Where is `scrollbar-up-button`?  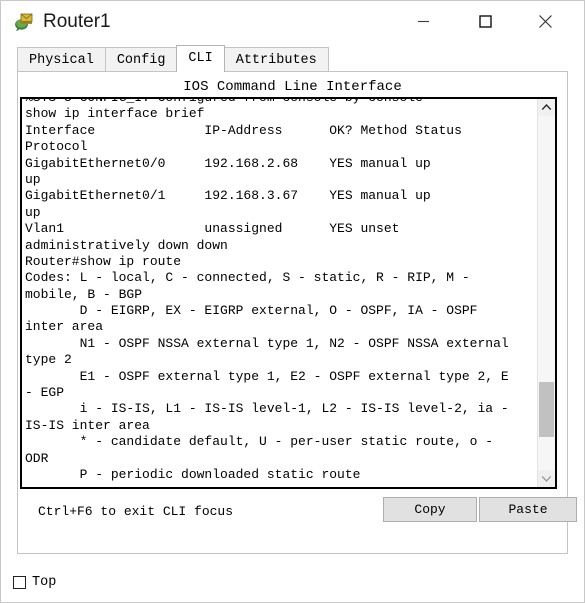 scrollbar-up-button is located at coordinates (546, 107).